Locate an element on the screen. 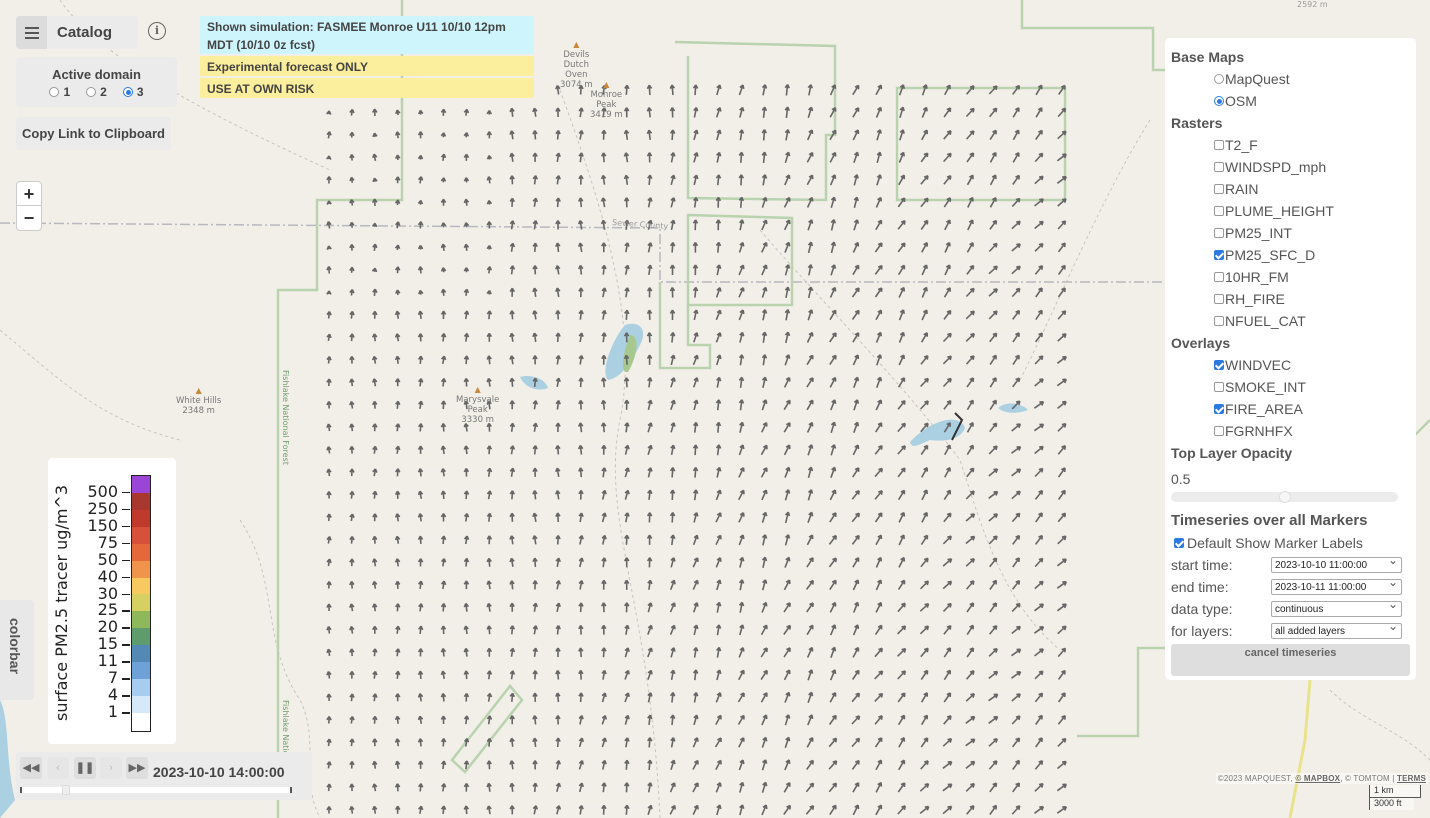 The height and width of the screenshot is (818, 1430). timeline-thumb is located at coordinates (65, 790).